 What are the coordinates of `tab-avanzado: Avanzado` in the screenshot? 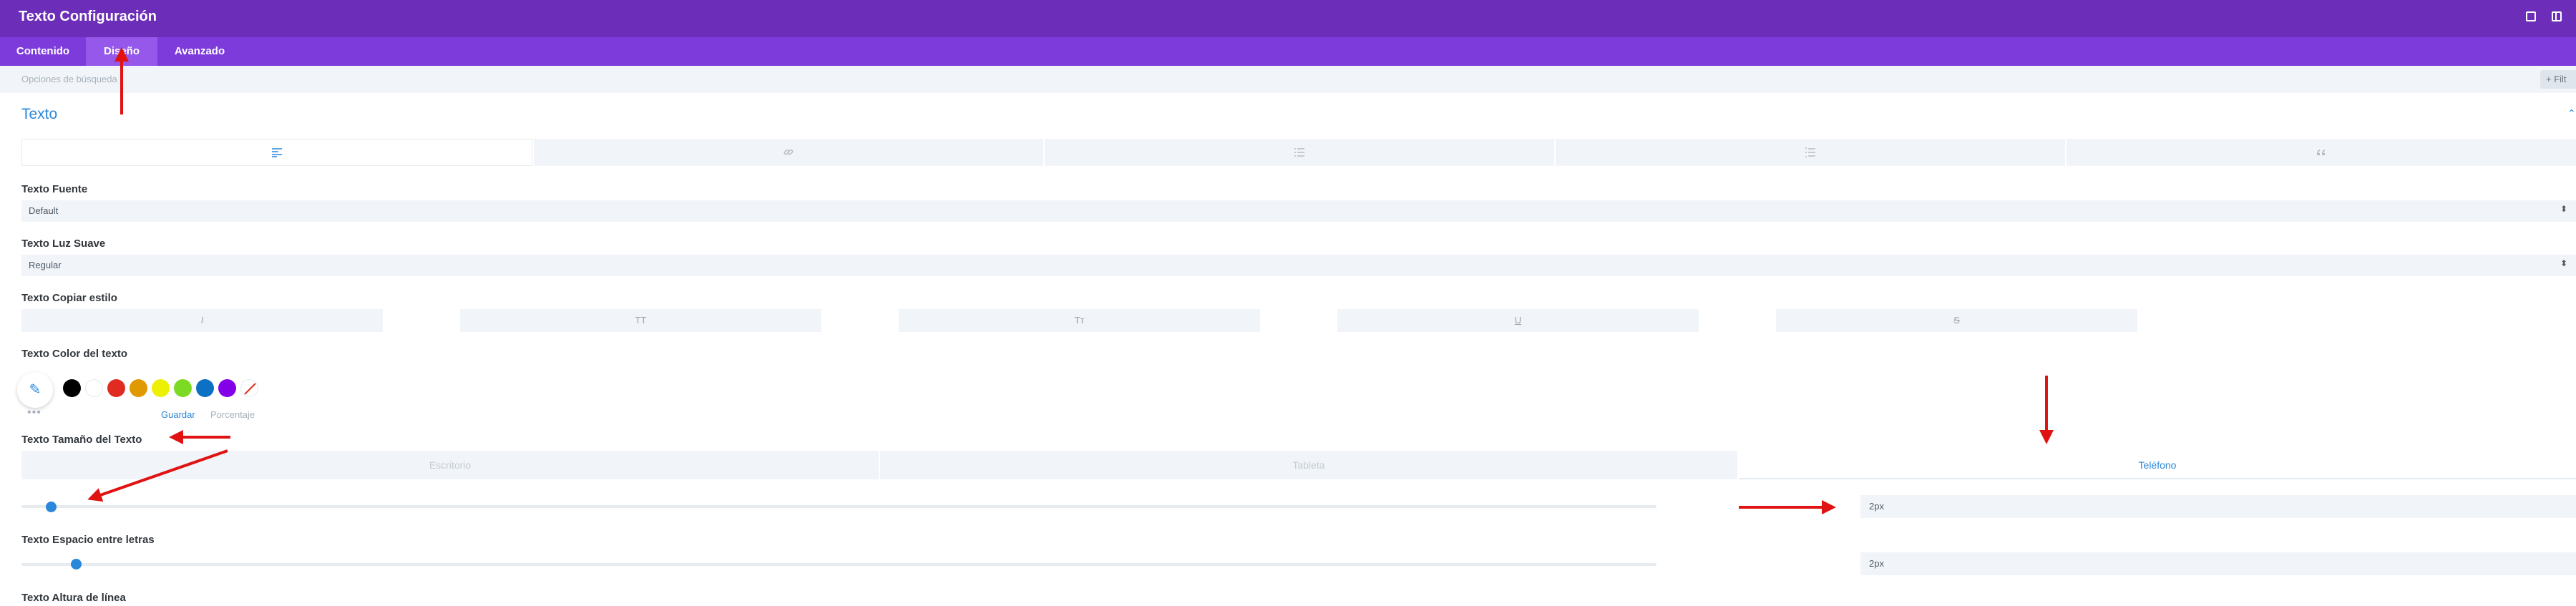 It's located at (199, 51).